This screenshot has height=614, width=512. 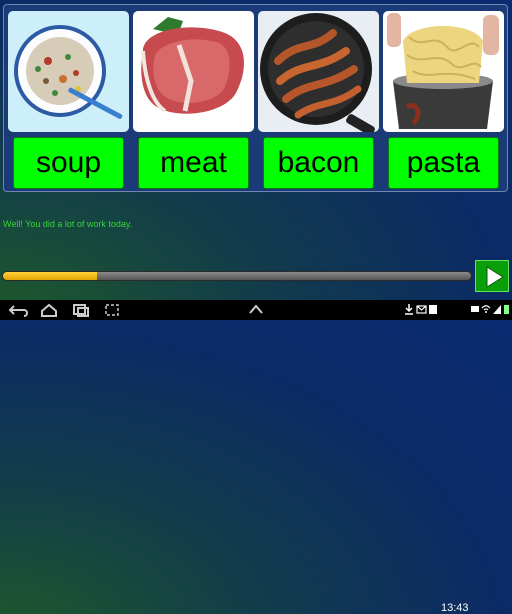 I want to click on bacon-card-image, so click(x=318, y=71).